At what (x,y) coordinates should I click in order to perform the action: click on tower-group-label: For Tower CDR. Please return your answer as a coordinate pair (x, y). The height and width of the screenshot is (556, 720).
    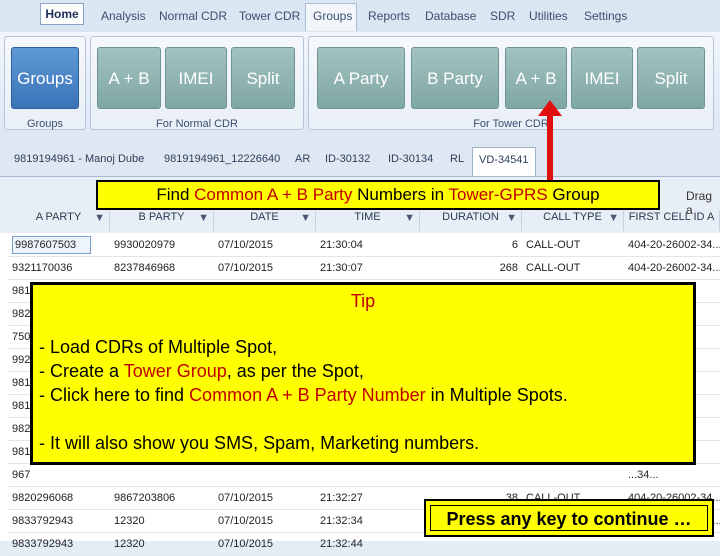
    Looking at the image, I should click on (511, 124).